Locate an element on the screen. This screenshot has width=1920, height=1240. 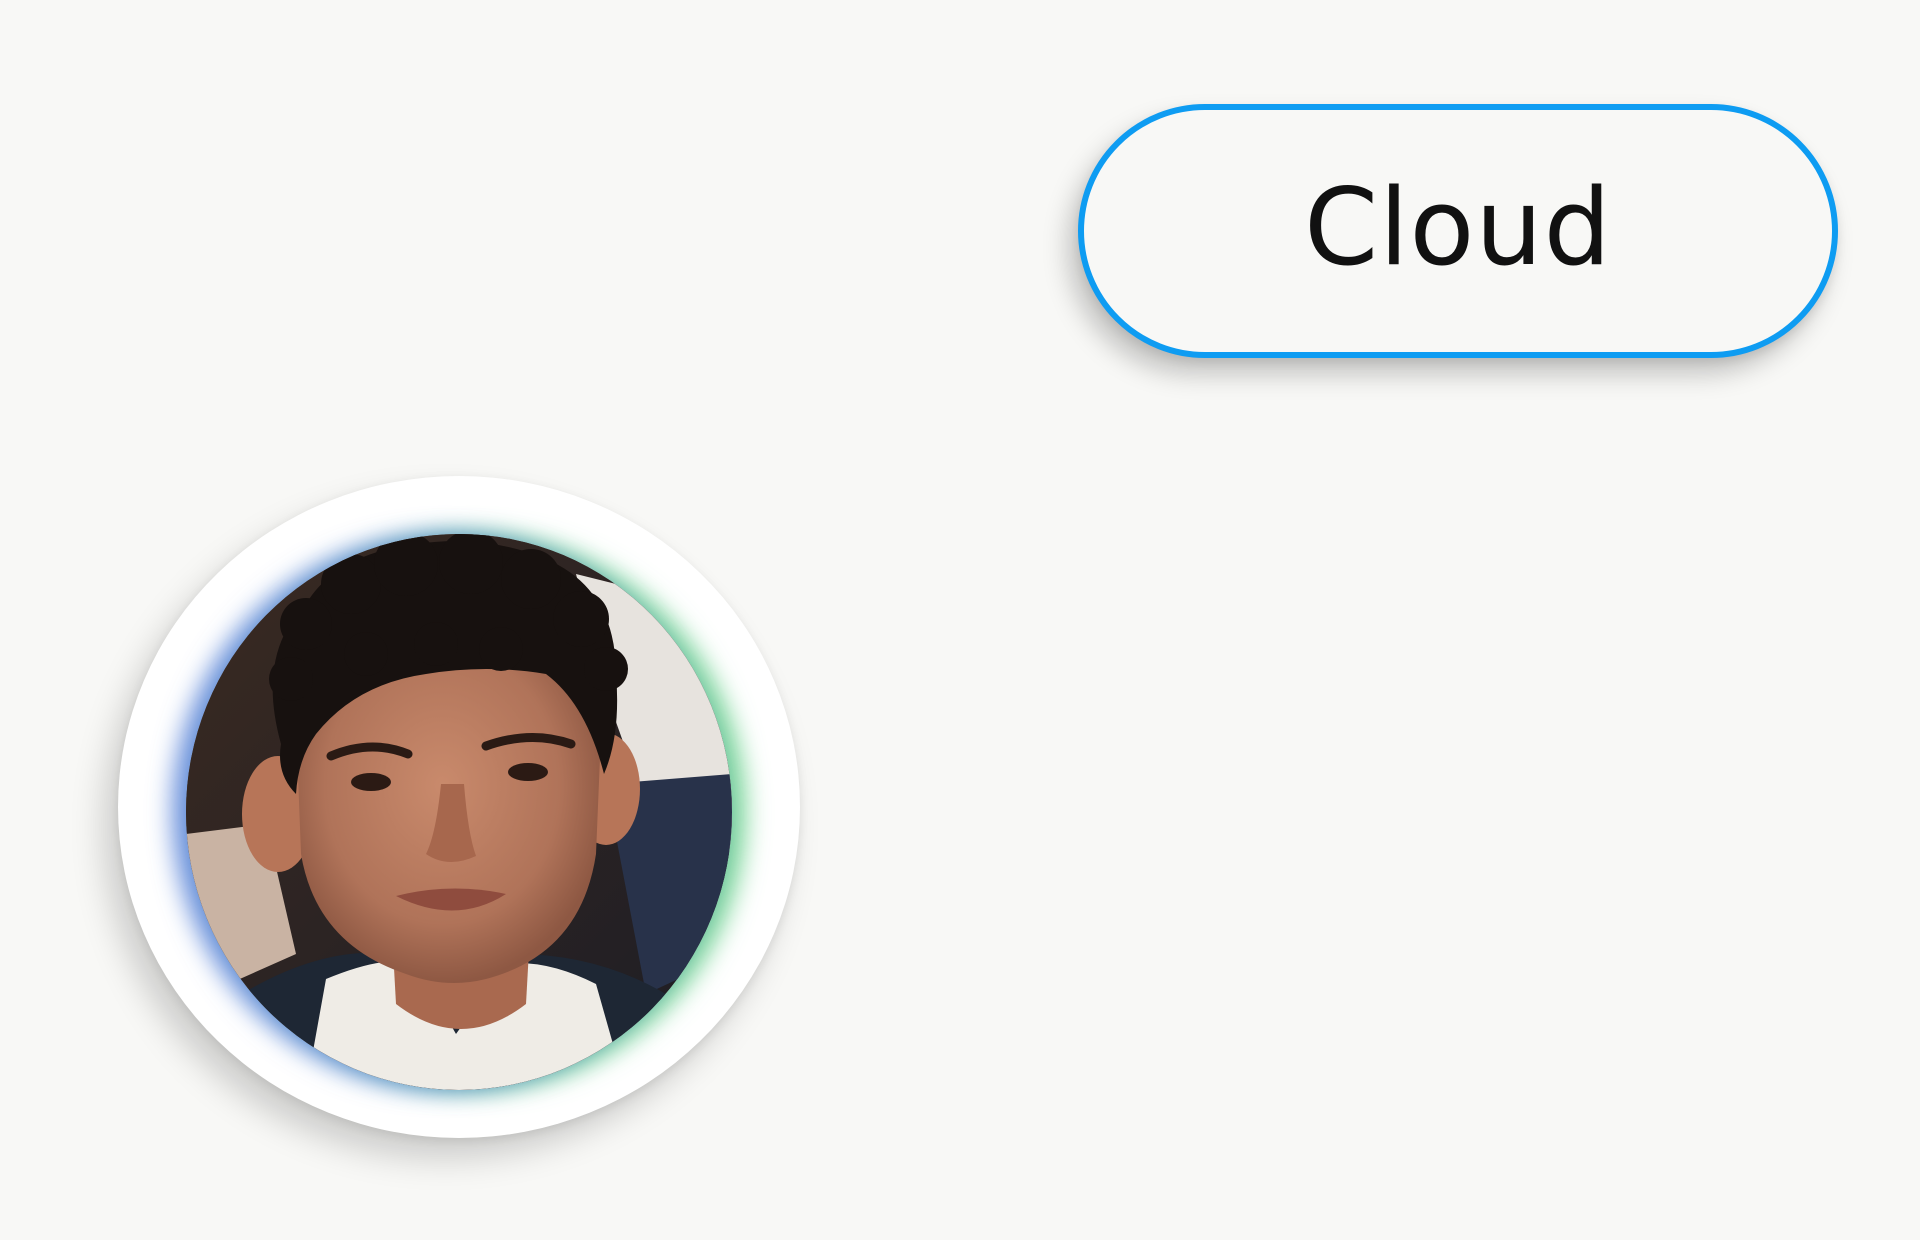
avatar-portrait-image is located at coordinates (459, 812).